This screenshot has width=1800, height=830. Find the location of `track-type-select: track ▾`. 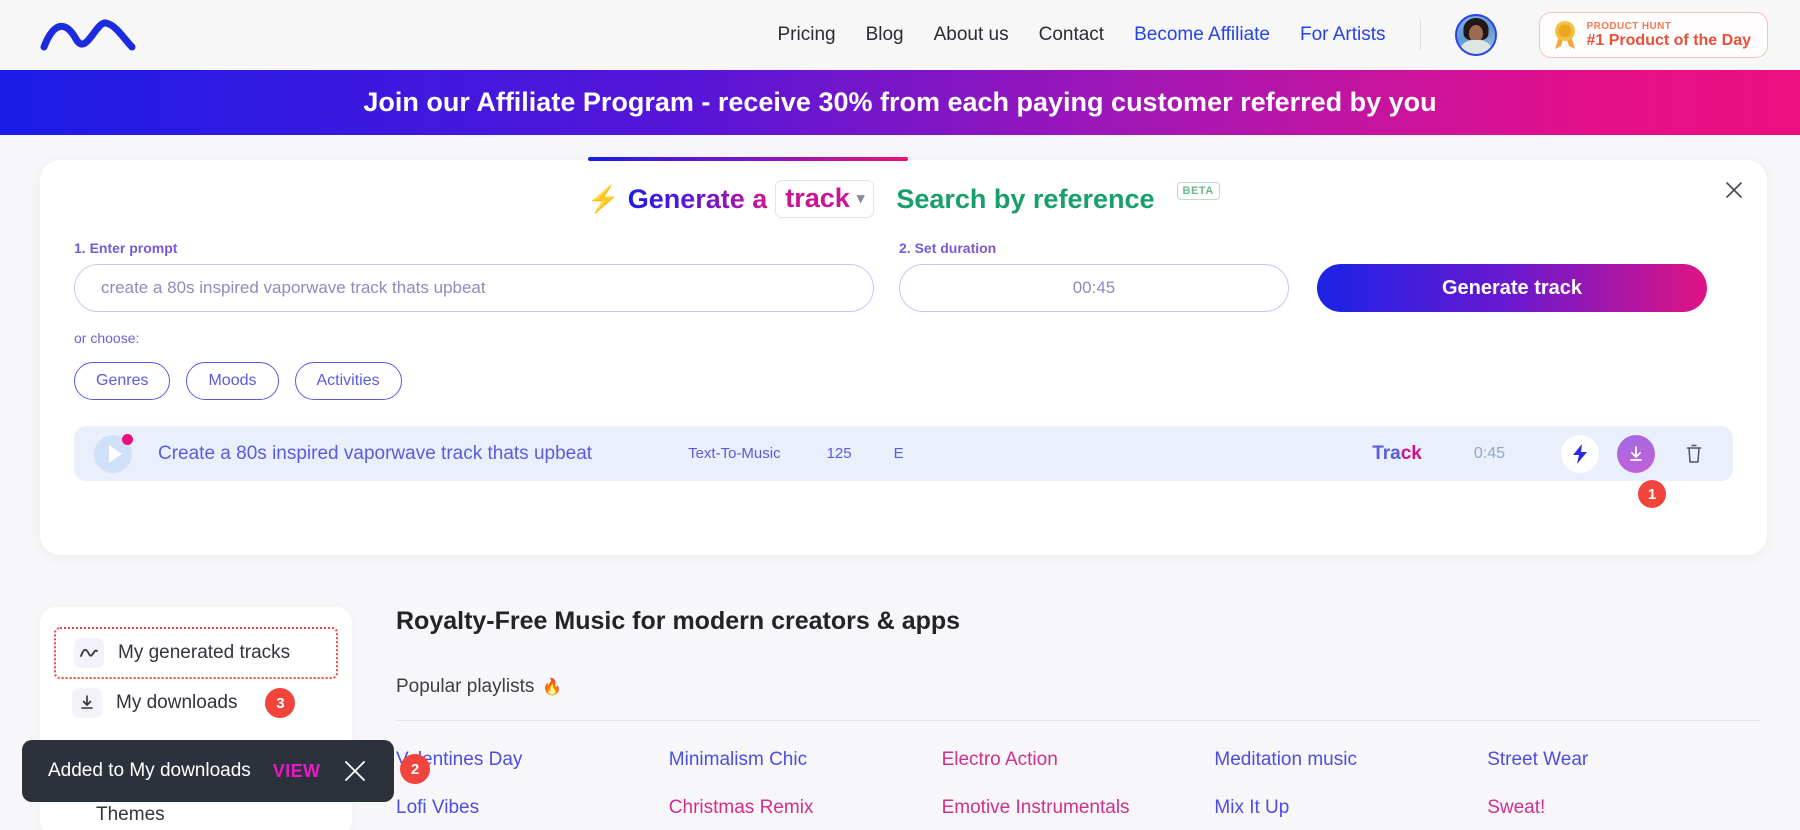

track-type-select: track ▾ is located at coordinates (825, 199).